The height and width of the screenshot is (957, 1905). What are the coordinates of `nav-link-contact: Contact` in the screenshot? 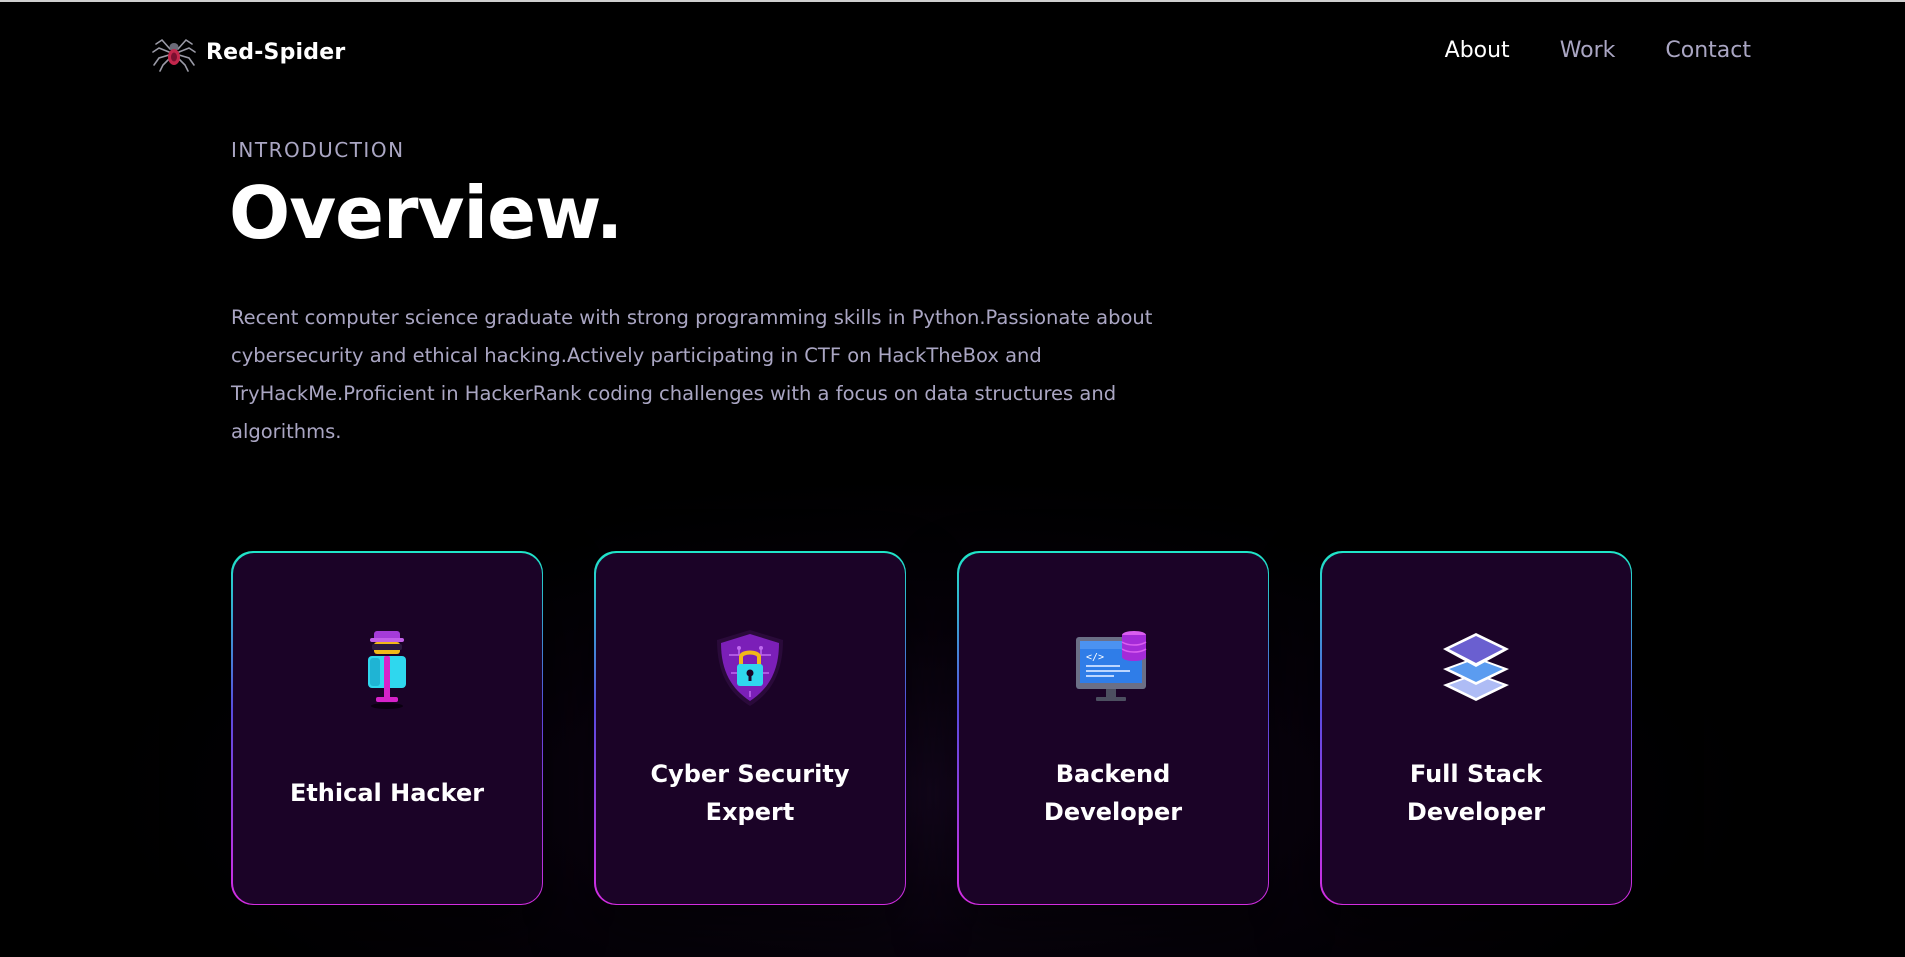 It's located at (1708, 50).